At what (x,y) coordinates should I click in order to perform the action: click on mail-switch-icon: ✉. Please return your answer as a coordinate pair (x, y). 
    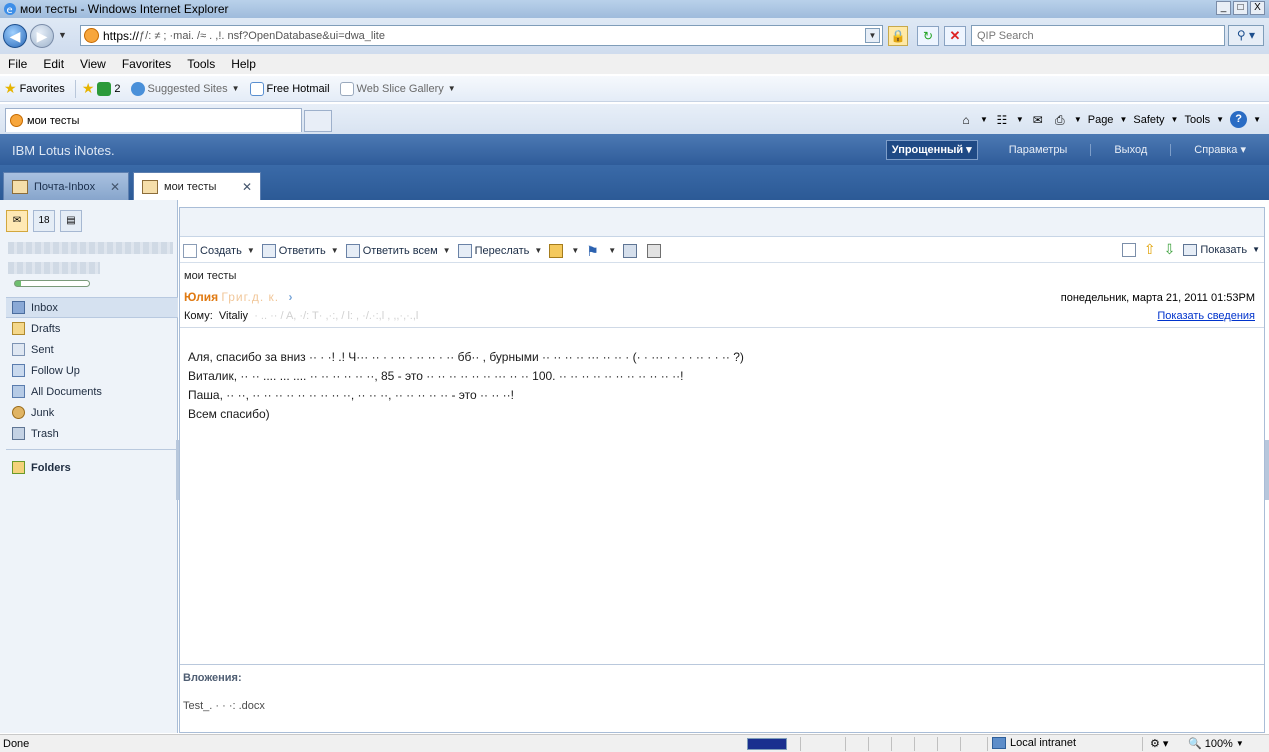
    Looking at the image, I should click on (17, 221).